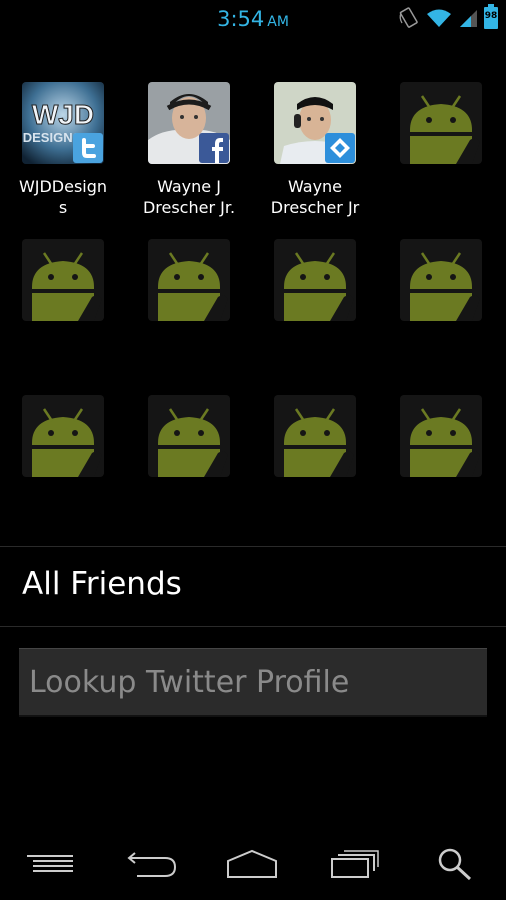 The image size is (506, 900). Describe the element at coordinates (253, 626) in the screenshot. I see `section-divider-bottom` at that location.